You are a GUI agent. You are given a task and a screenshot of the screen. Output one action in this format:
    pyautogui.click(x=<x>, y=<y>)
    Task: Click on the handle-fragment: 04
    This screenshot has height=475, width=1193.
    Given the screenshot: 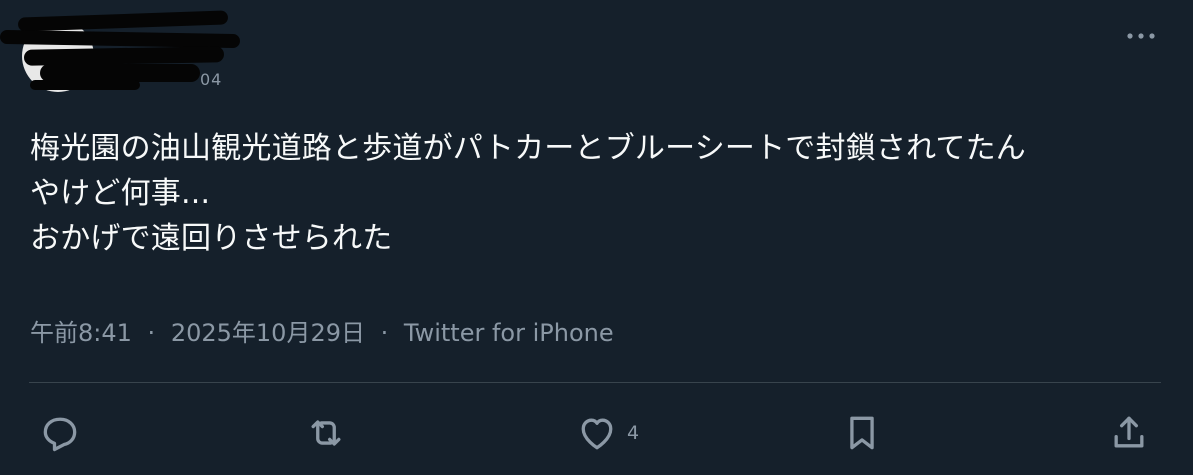 What is the action you would take?
    pyautogui.click(x=211, y=79)
    